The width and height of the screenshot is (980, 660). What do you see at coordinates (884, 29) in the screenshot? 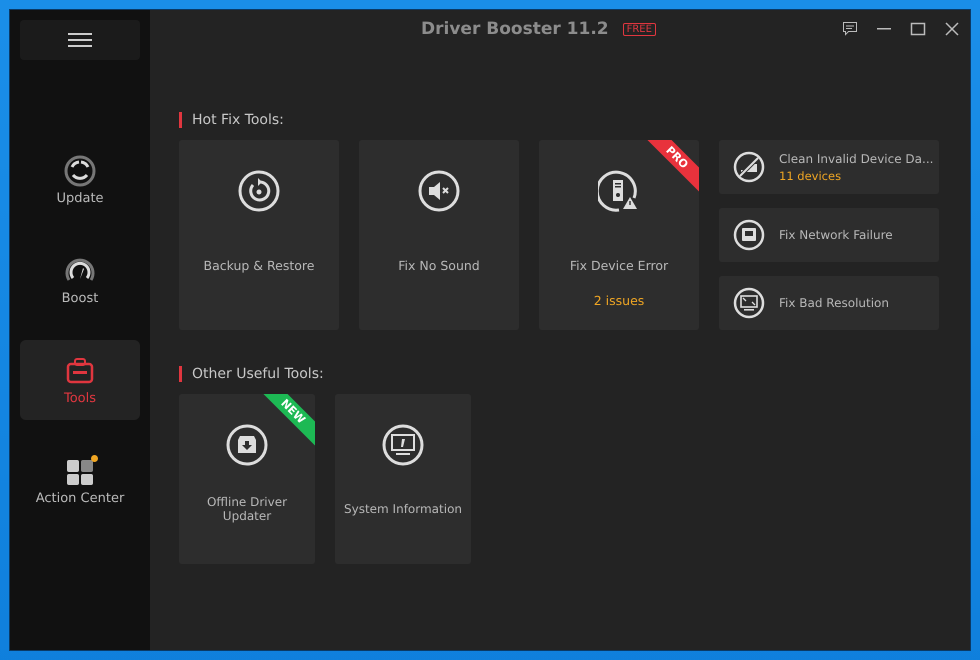
I see `minimize-icon` at bounding box center [884, 29].